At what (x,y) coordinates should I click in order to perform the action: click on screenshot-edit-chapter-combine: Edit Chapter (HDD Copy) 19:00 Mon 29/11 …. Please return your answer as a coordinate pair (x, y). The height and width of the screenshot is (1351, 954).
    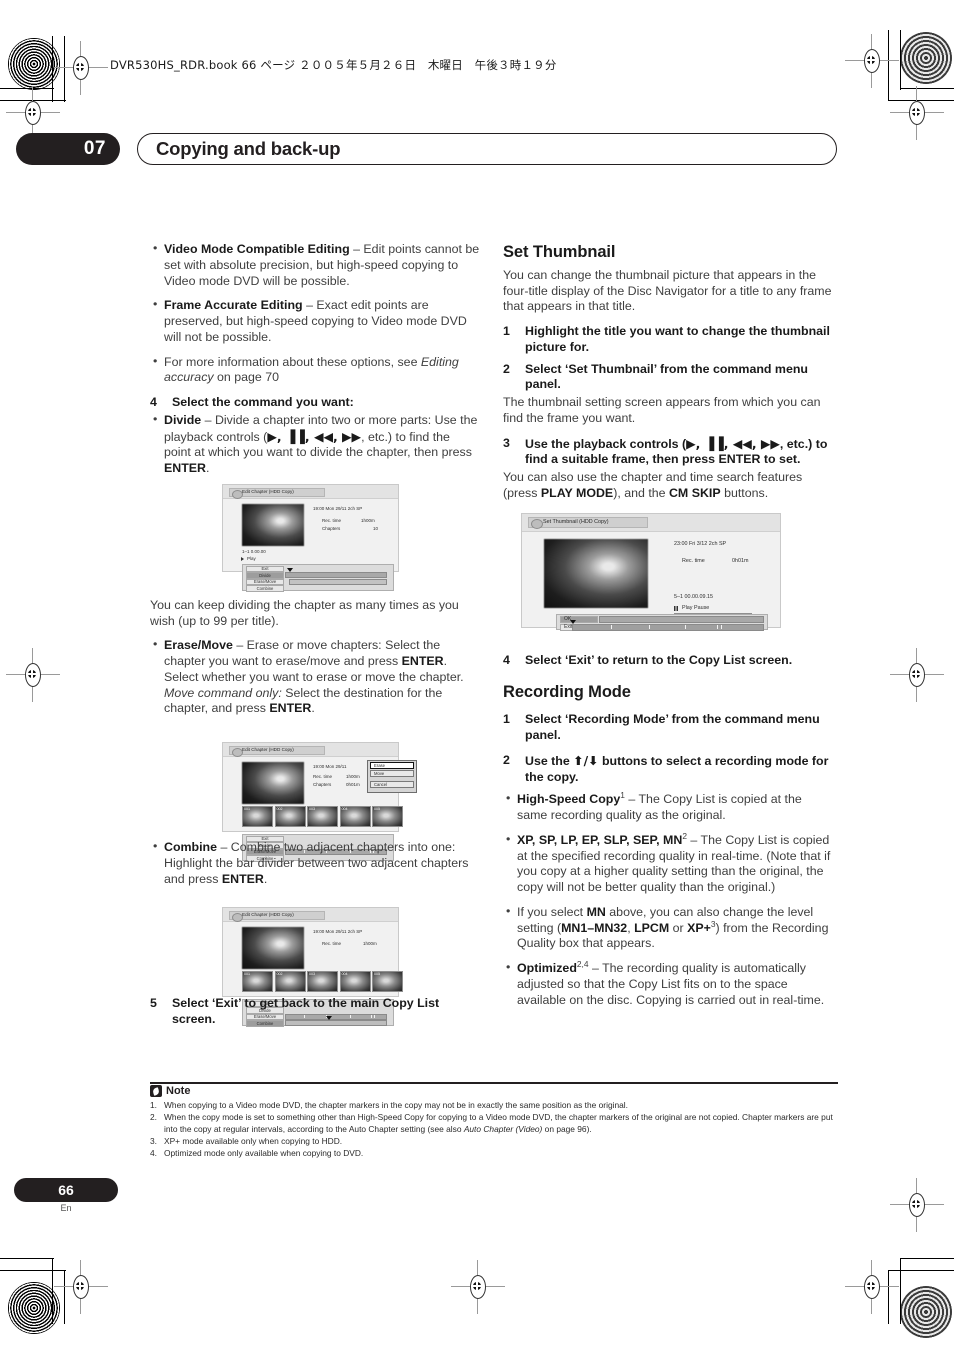
    Looking at the image, I should click on (312, 967).